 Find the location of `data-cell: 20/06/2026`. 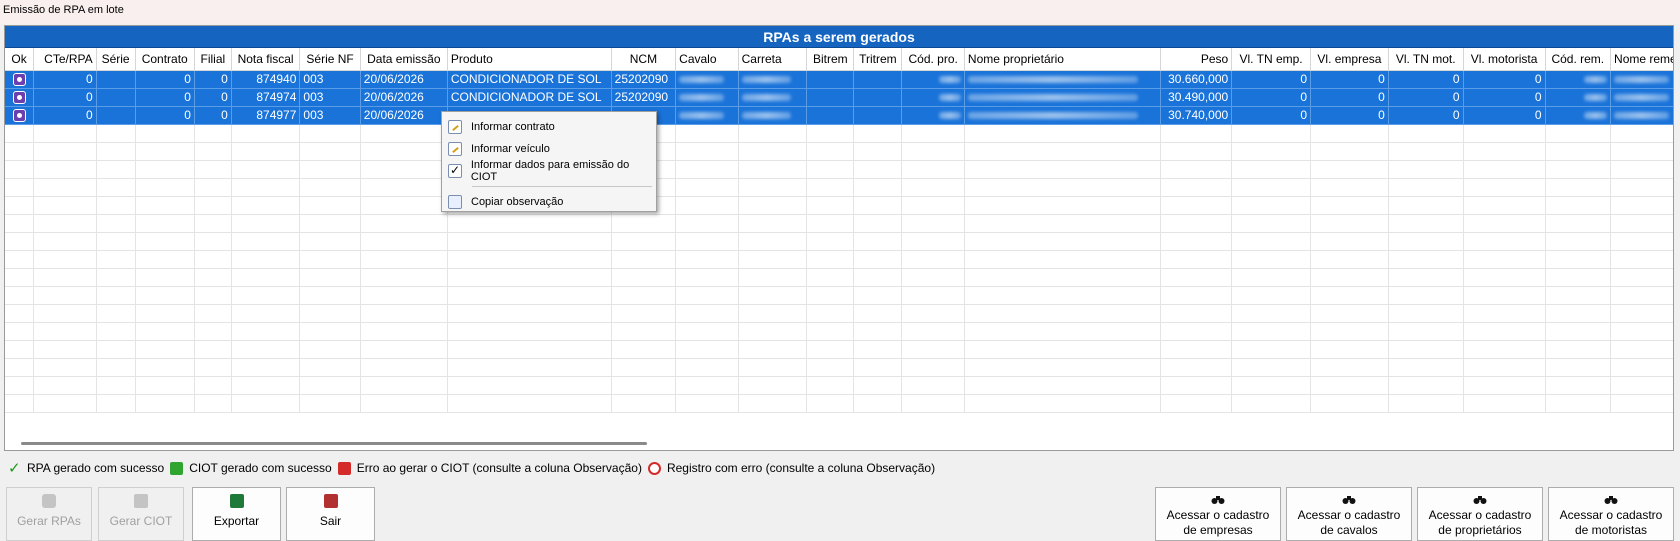

data-cell: 20/06/2026 is located at coordinates (404, 97).